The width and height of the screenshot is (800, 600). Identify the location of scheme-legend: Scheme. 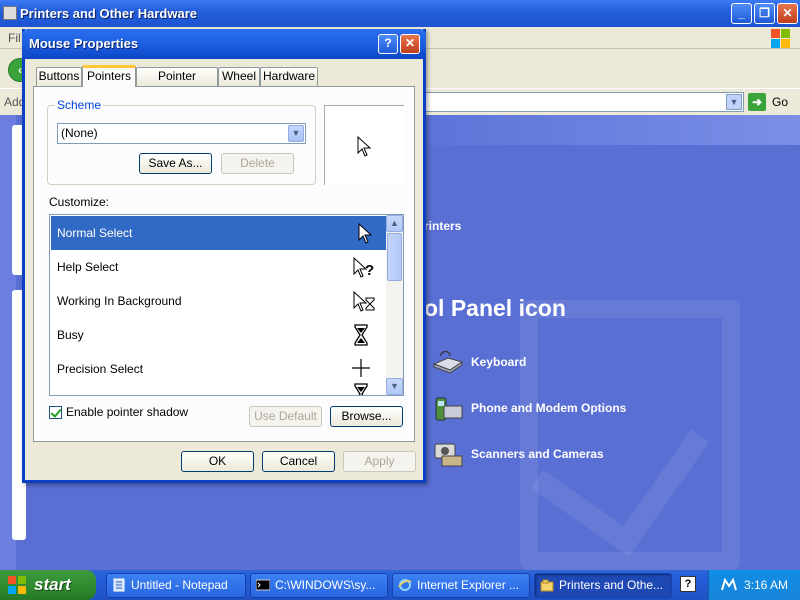
(79, 105).